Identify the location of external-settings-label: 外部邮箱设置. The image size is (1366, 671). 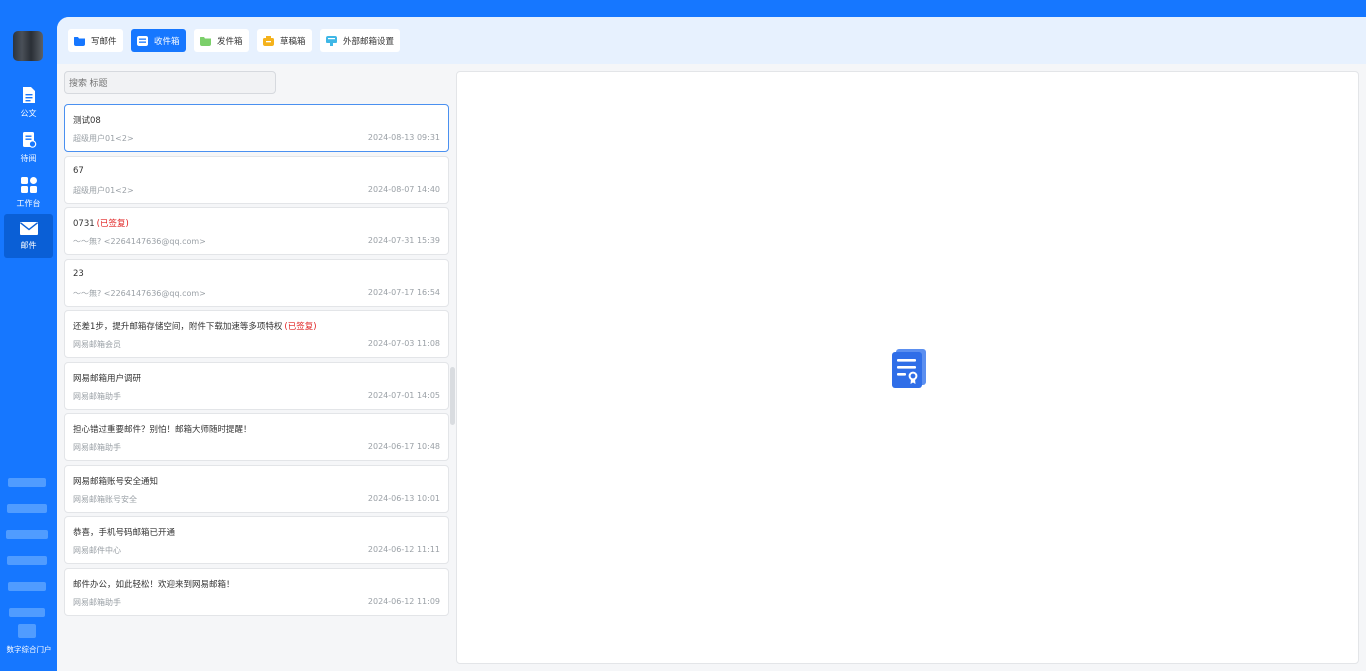
(369, 41).